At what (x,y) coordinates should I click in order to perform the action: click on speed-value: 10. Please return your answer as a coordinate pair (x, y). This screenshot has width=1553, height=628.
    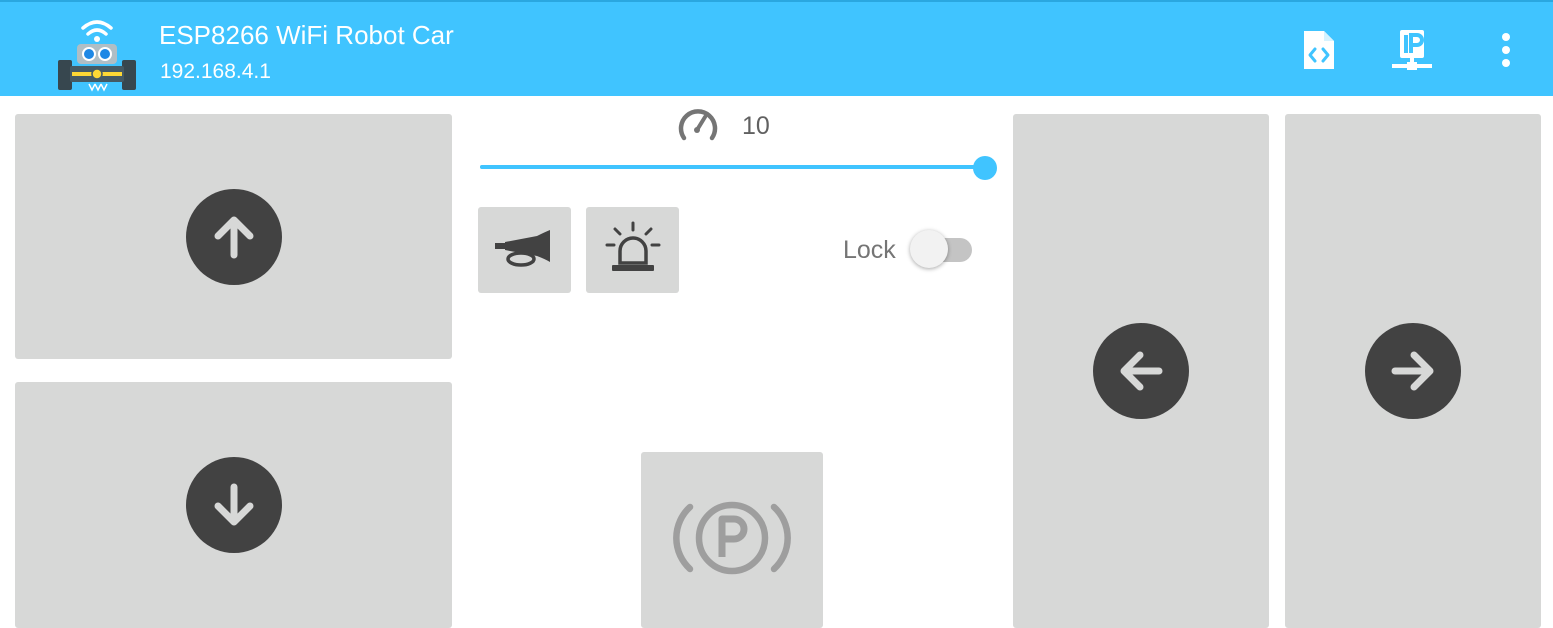
    Looking at the image, I should click on (756, 125).